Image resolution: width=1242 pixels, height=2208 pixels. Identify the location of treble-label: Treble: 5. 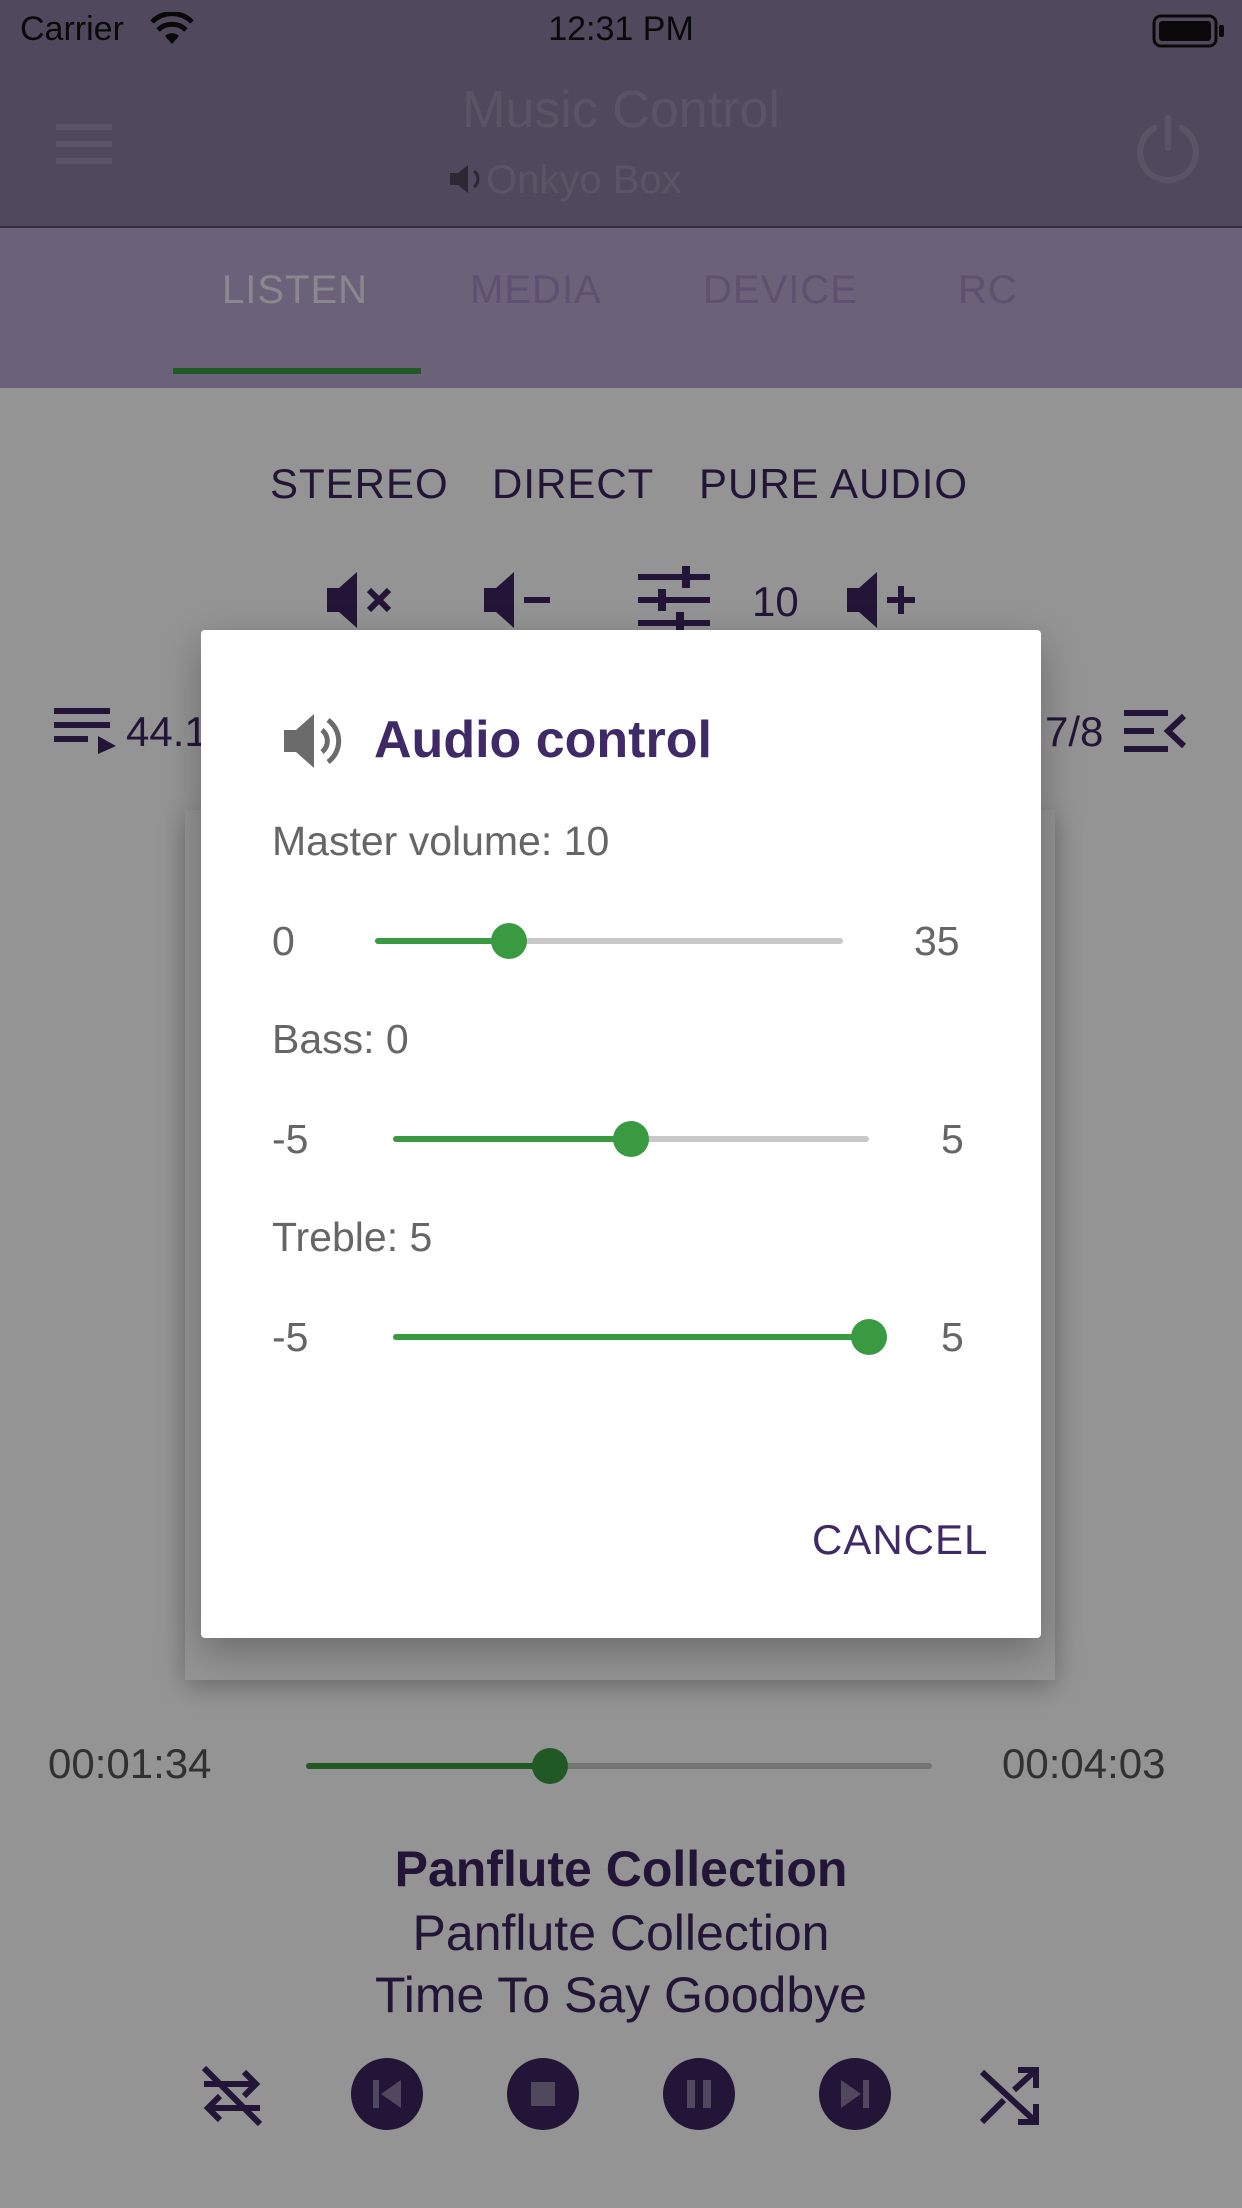
(352, 1237).